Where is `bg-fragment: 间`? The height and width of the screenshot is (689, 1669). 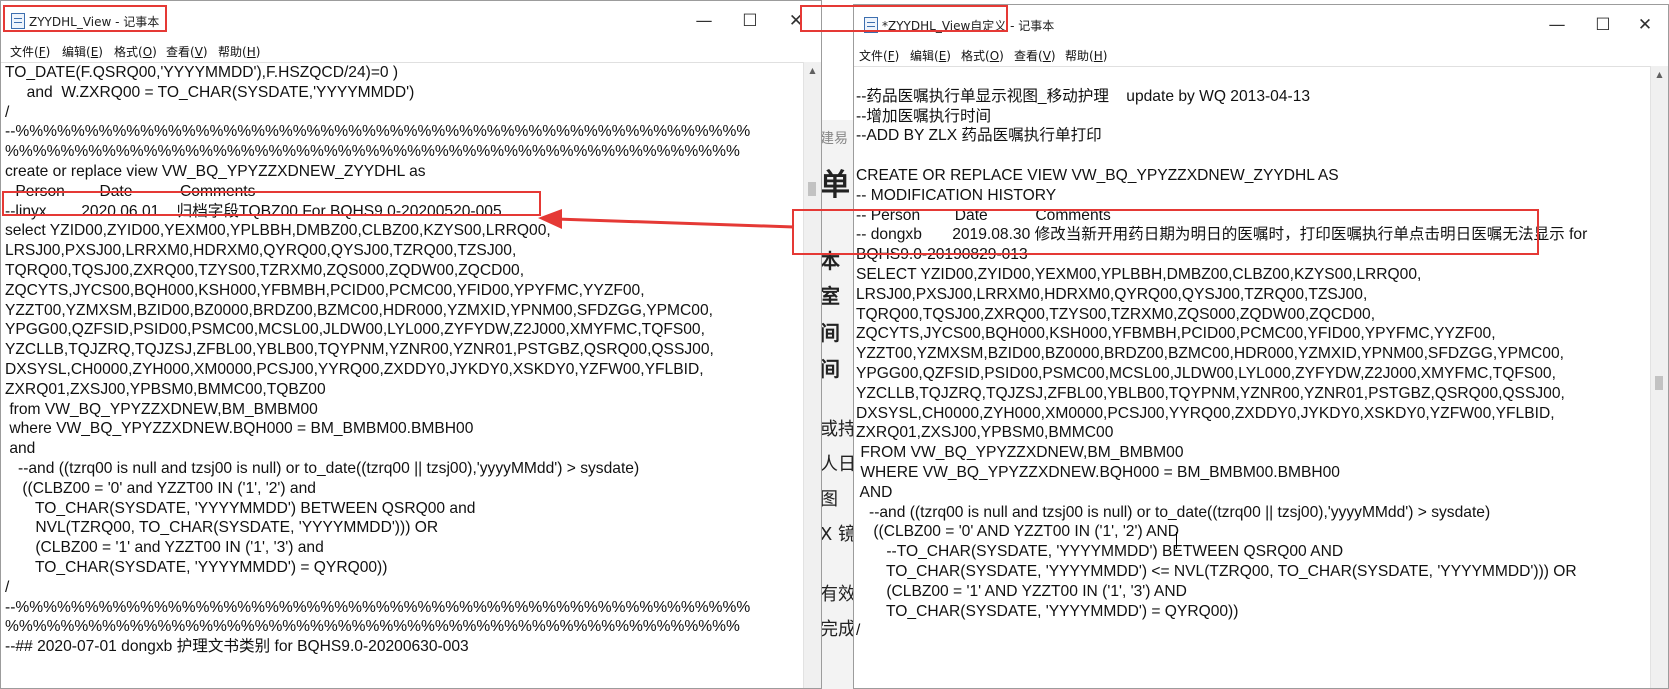
bg-fragment: 间 is located at coordinates (830, 333).